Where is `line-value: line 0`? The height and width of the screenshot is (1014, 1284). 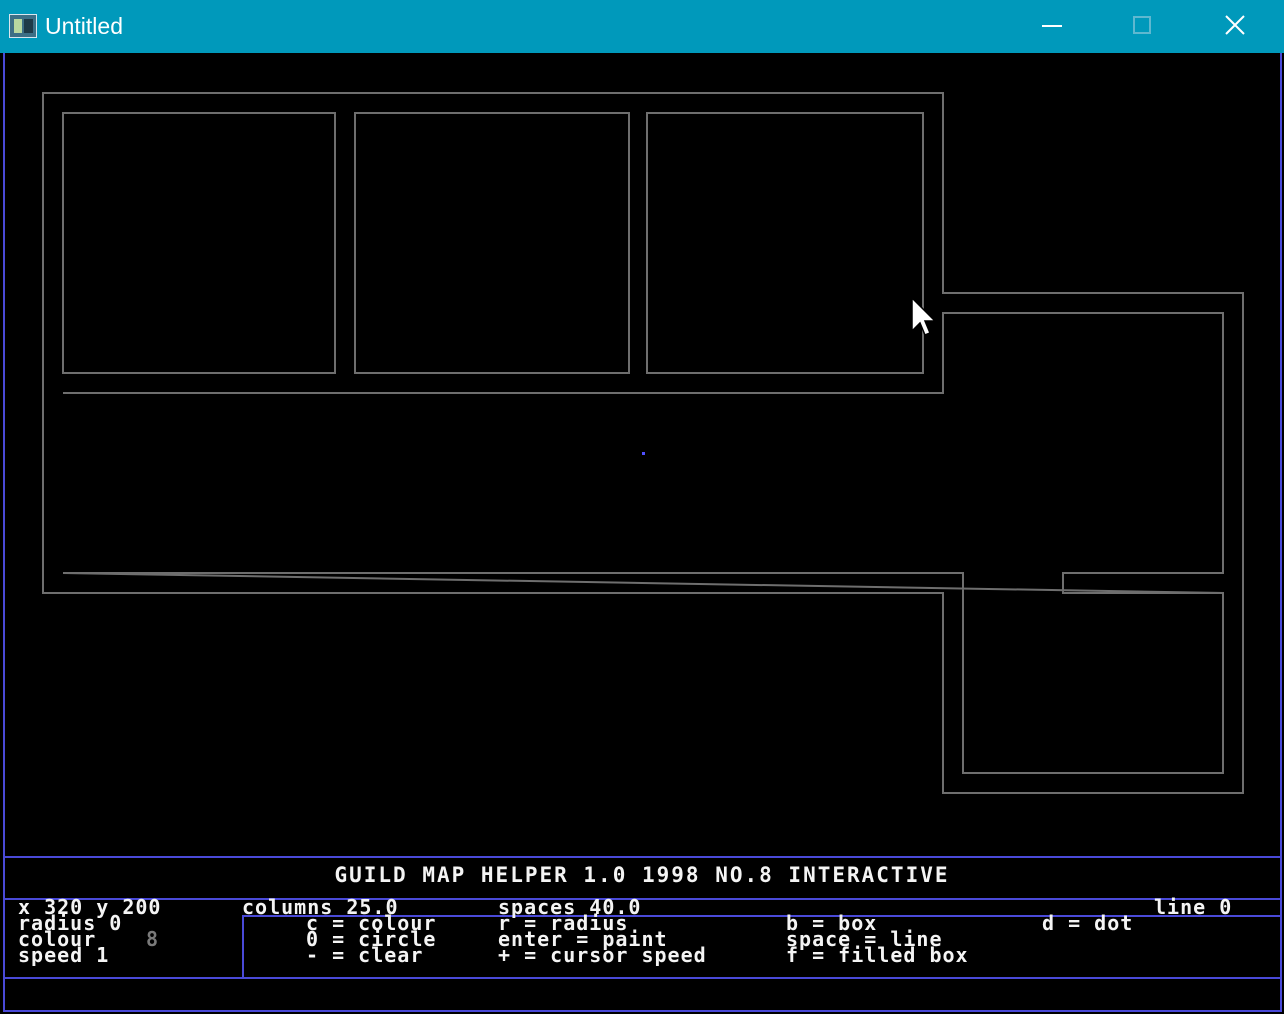 line-value: line 0 is located at coordinates (1193, 907).